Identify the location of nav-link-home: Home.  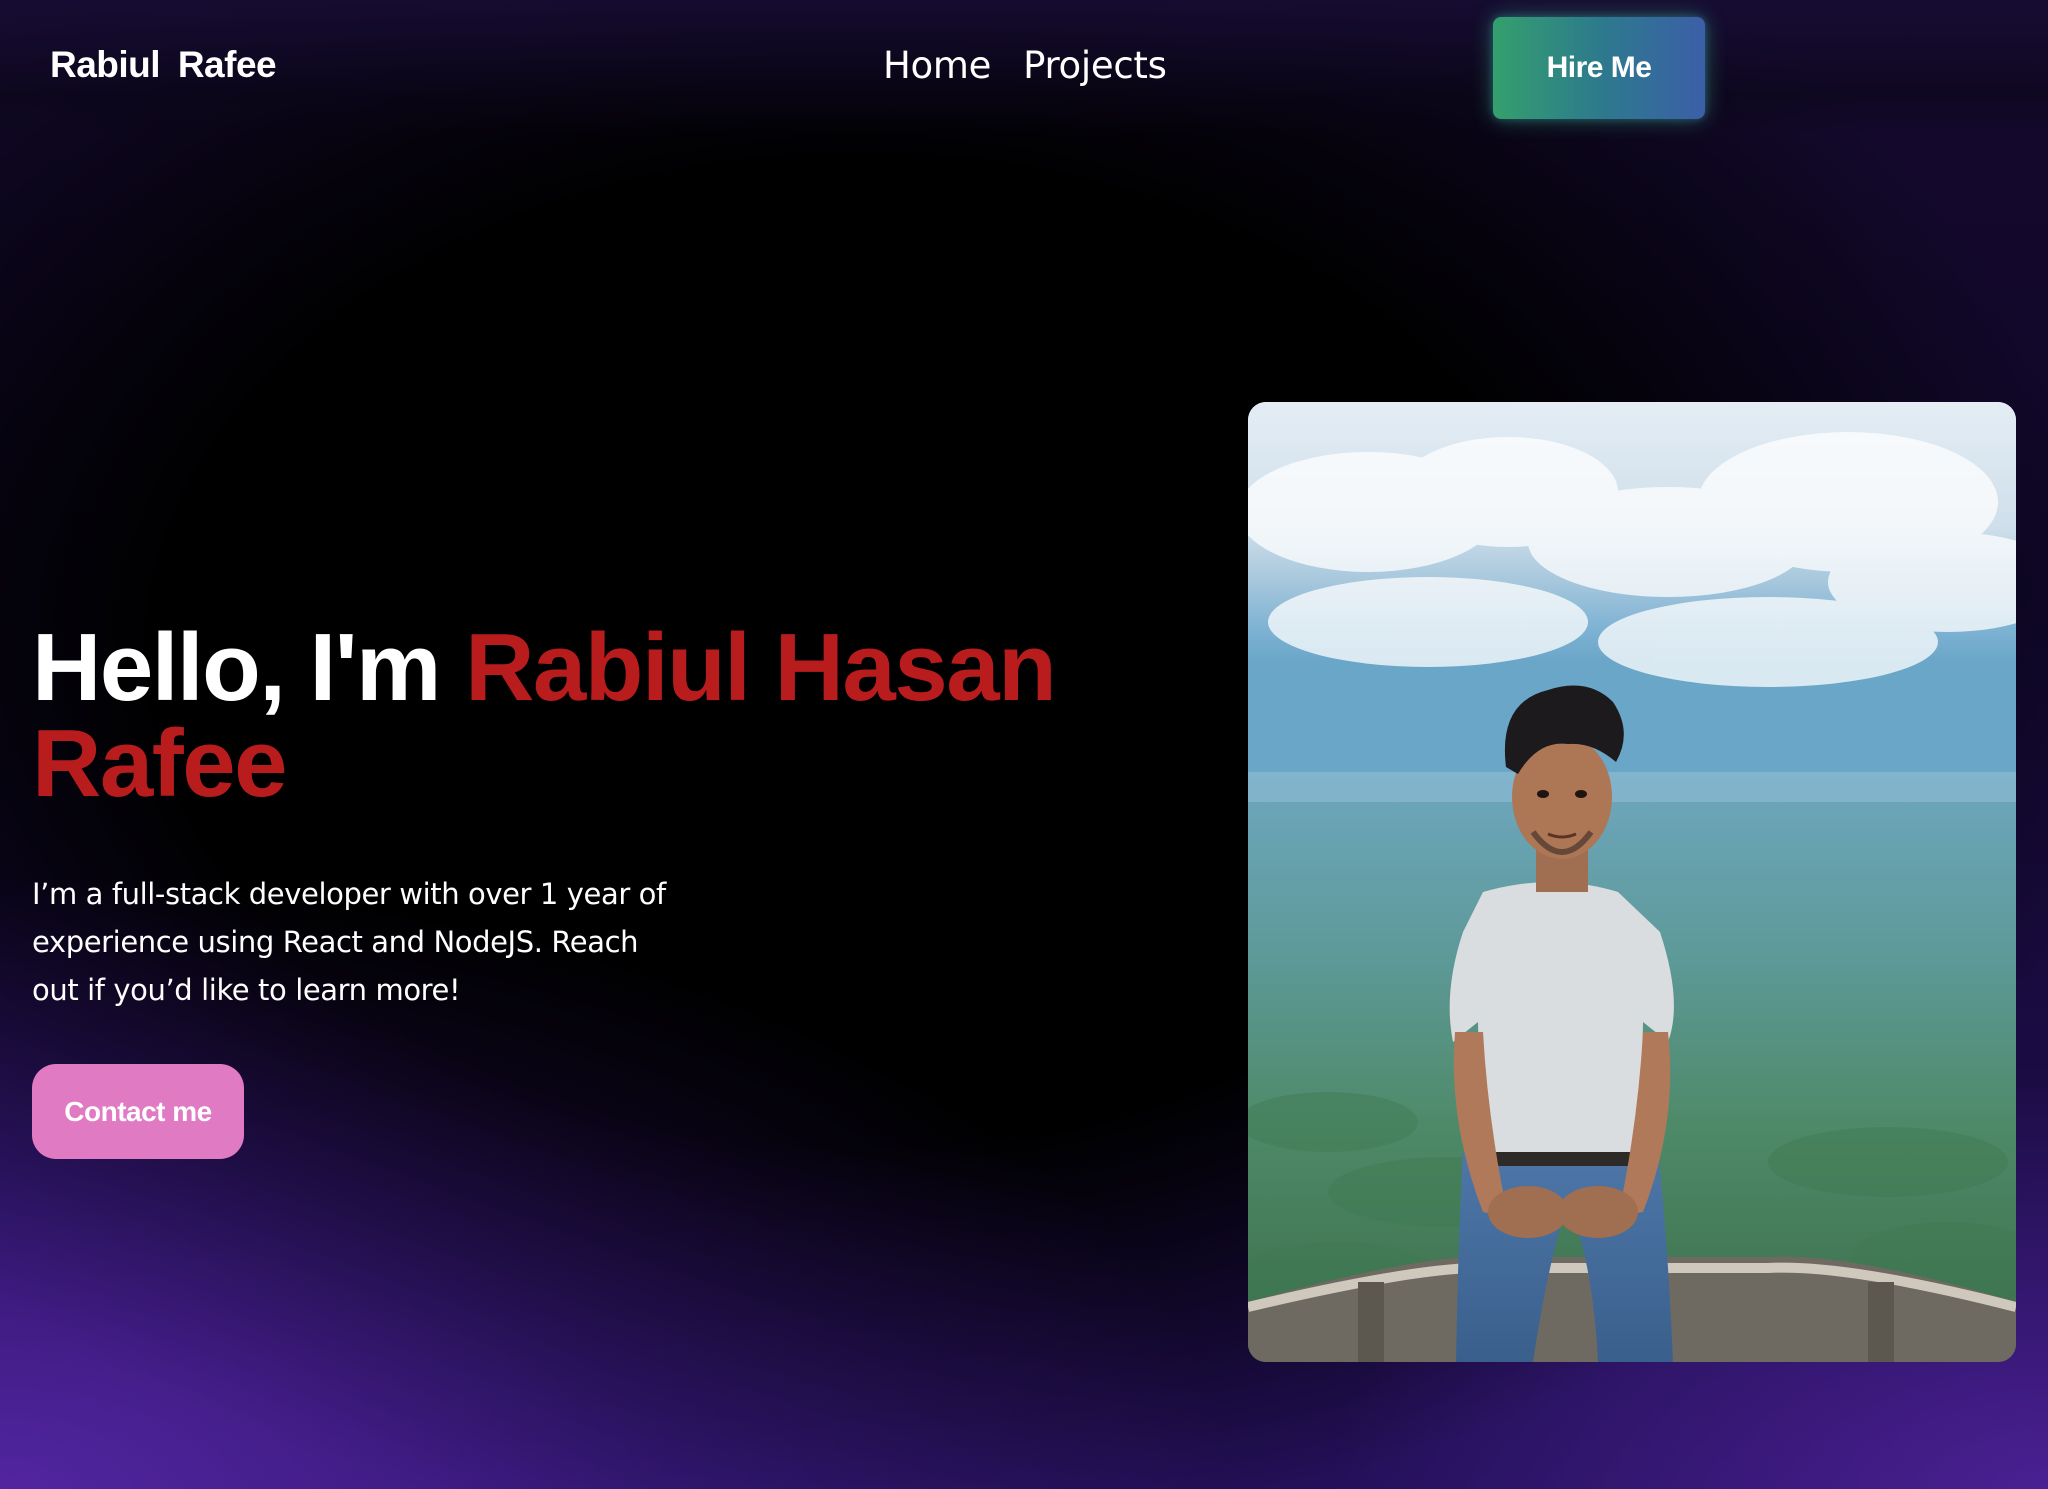
(937, 65).